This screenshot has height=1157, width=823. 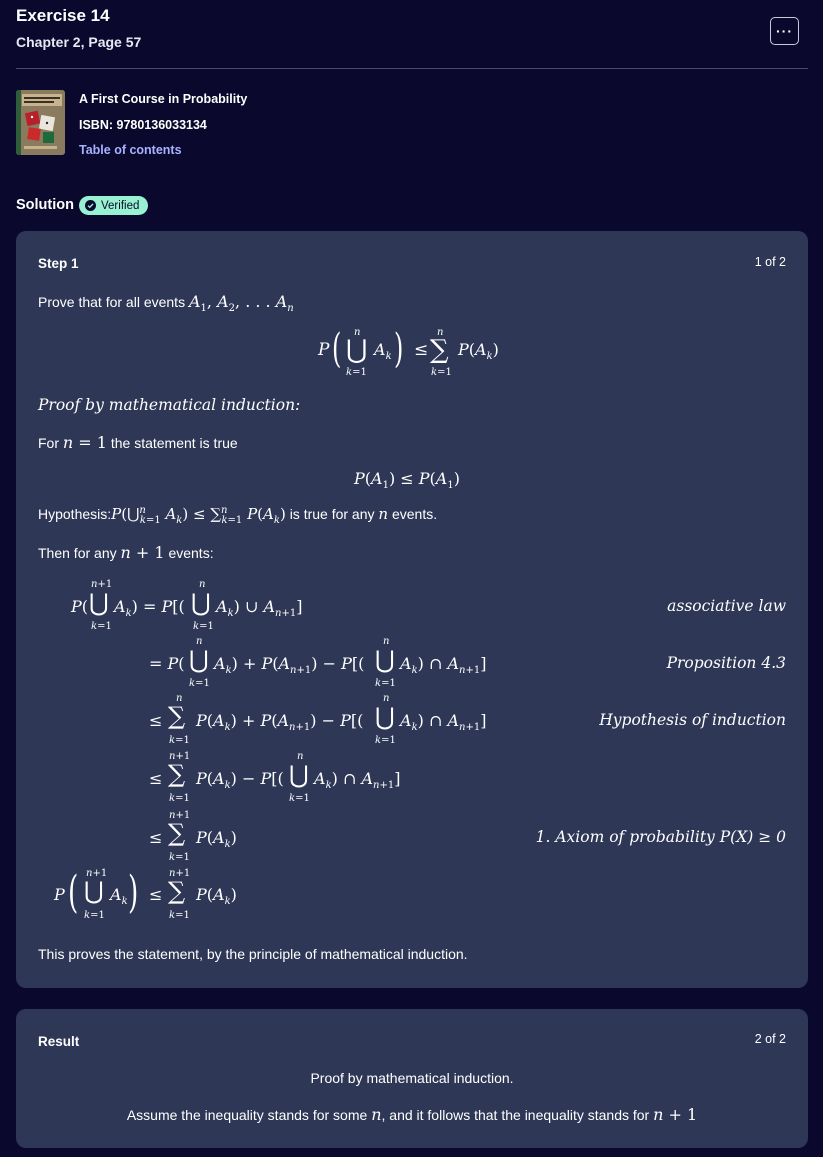 I want to click on justification-proposition: Proposition 4.3, so click(x=726, y=663).